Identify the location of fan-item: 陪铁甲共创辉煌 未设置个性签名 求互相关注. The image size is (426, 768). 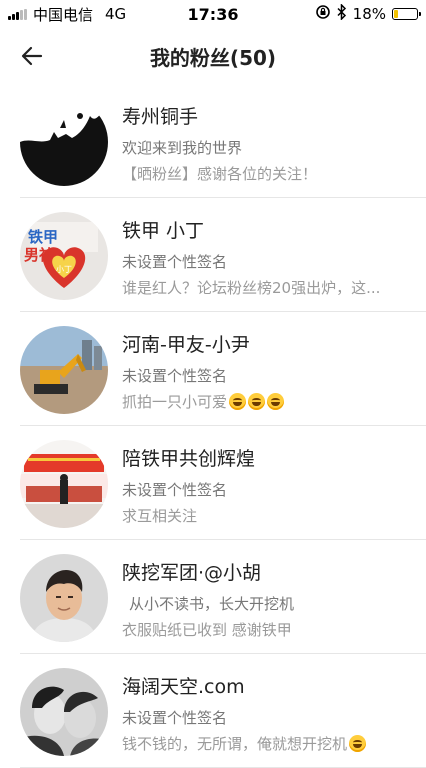
(213, 483).